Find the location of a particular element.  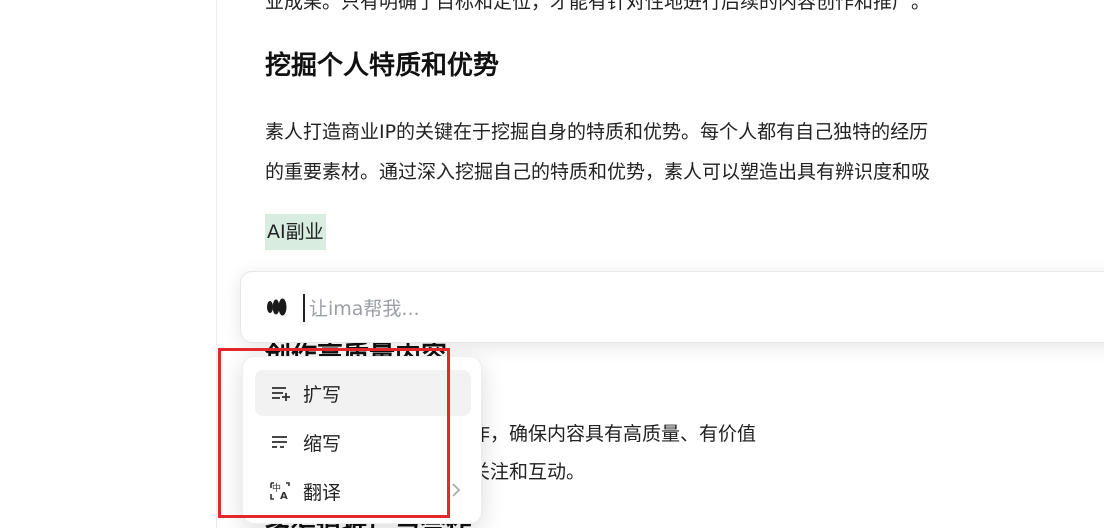

chevron-right-icon is located at coordinates (456, 490).